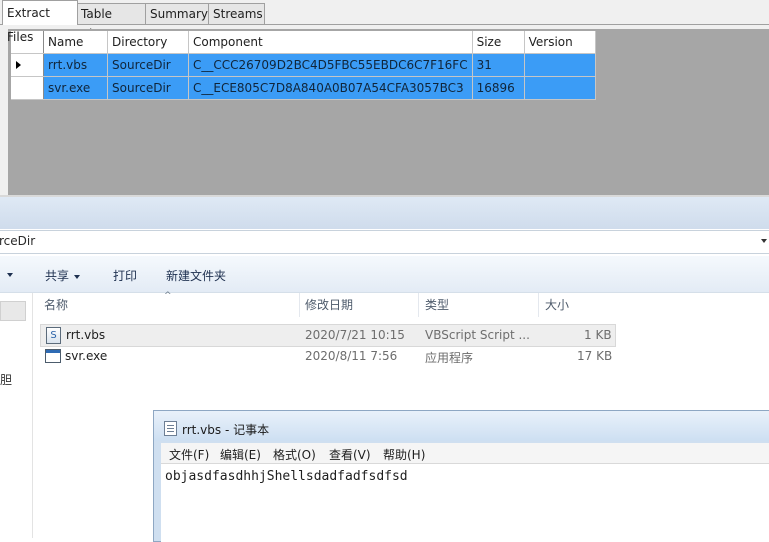 This screenshot has height=542, width=769. What do you see at coordinates (226, 430) in the screenshot?
I see `notepad-title: rrt.vbs - 记事本` at bounding box center [226, 430].